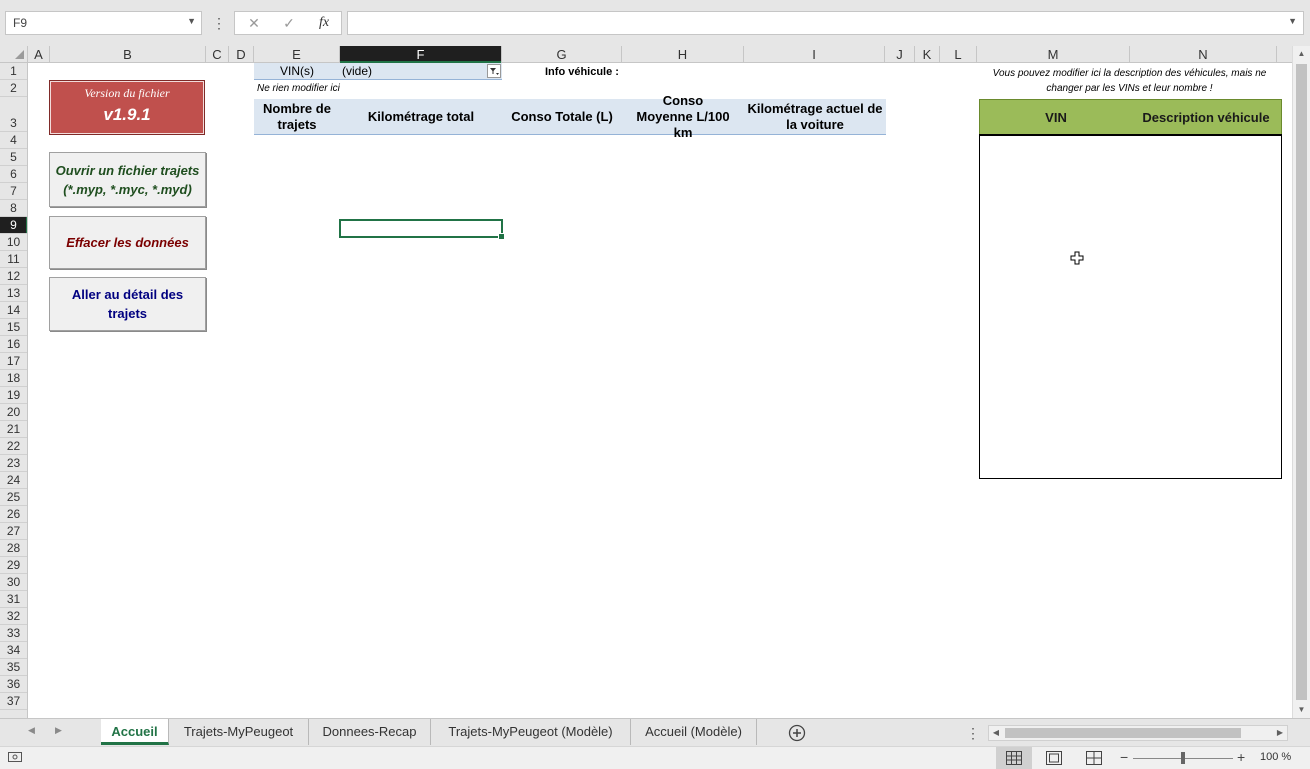 The image size is (1310, 769). Describe the element at coordinates (1292, 21) in the screenshot. I see `expand-formula-icon: ▼` at that location.